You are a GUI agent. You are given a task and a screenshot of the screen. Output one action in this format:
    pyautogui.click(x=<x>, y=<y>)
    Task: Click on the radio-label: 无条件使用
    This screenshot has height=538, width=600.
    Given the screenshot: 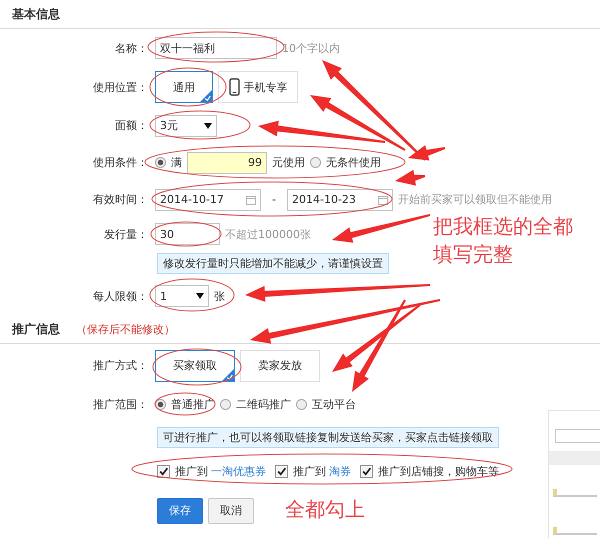 What is the action you would take?
    pyautogui.click(x=353, y=162)
    